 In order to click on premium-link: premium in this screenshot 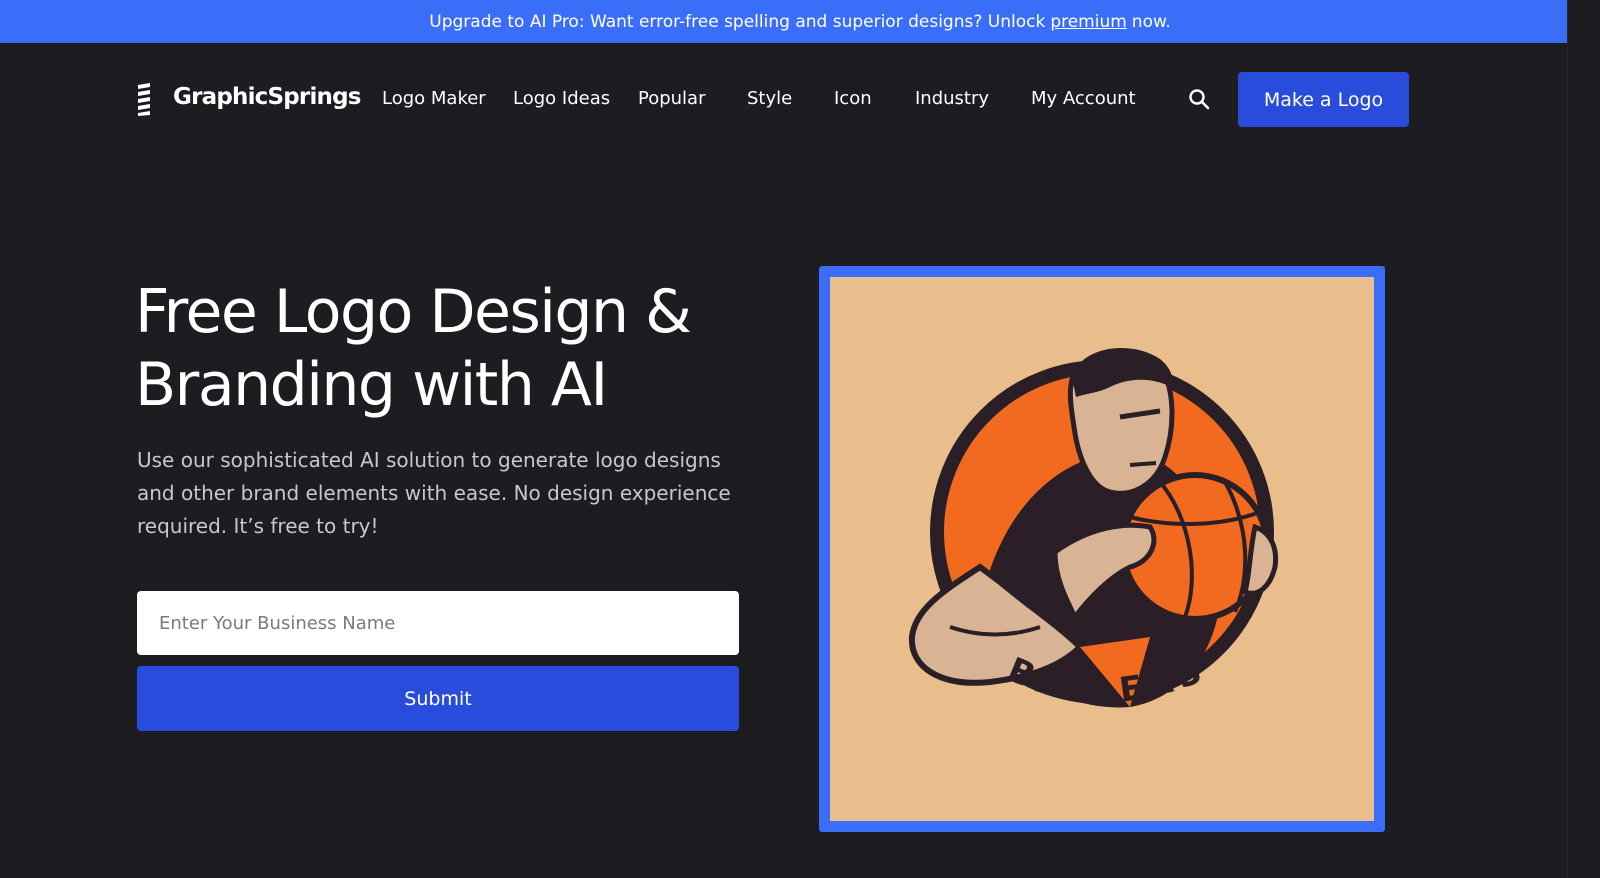, I will do `click(1088, 22)`.